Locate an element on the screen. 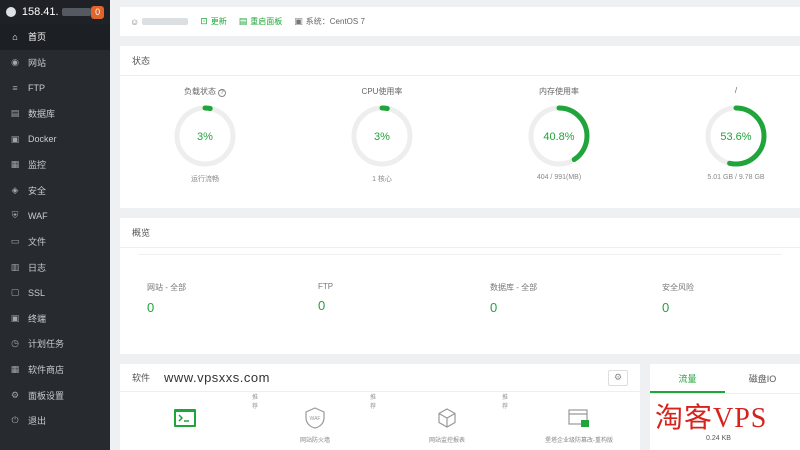 This screenshot has width=800, height=450. sidebar-item-12: ◷ 计划任务 is located at coordinates (55, 344).